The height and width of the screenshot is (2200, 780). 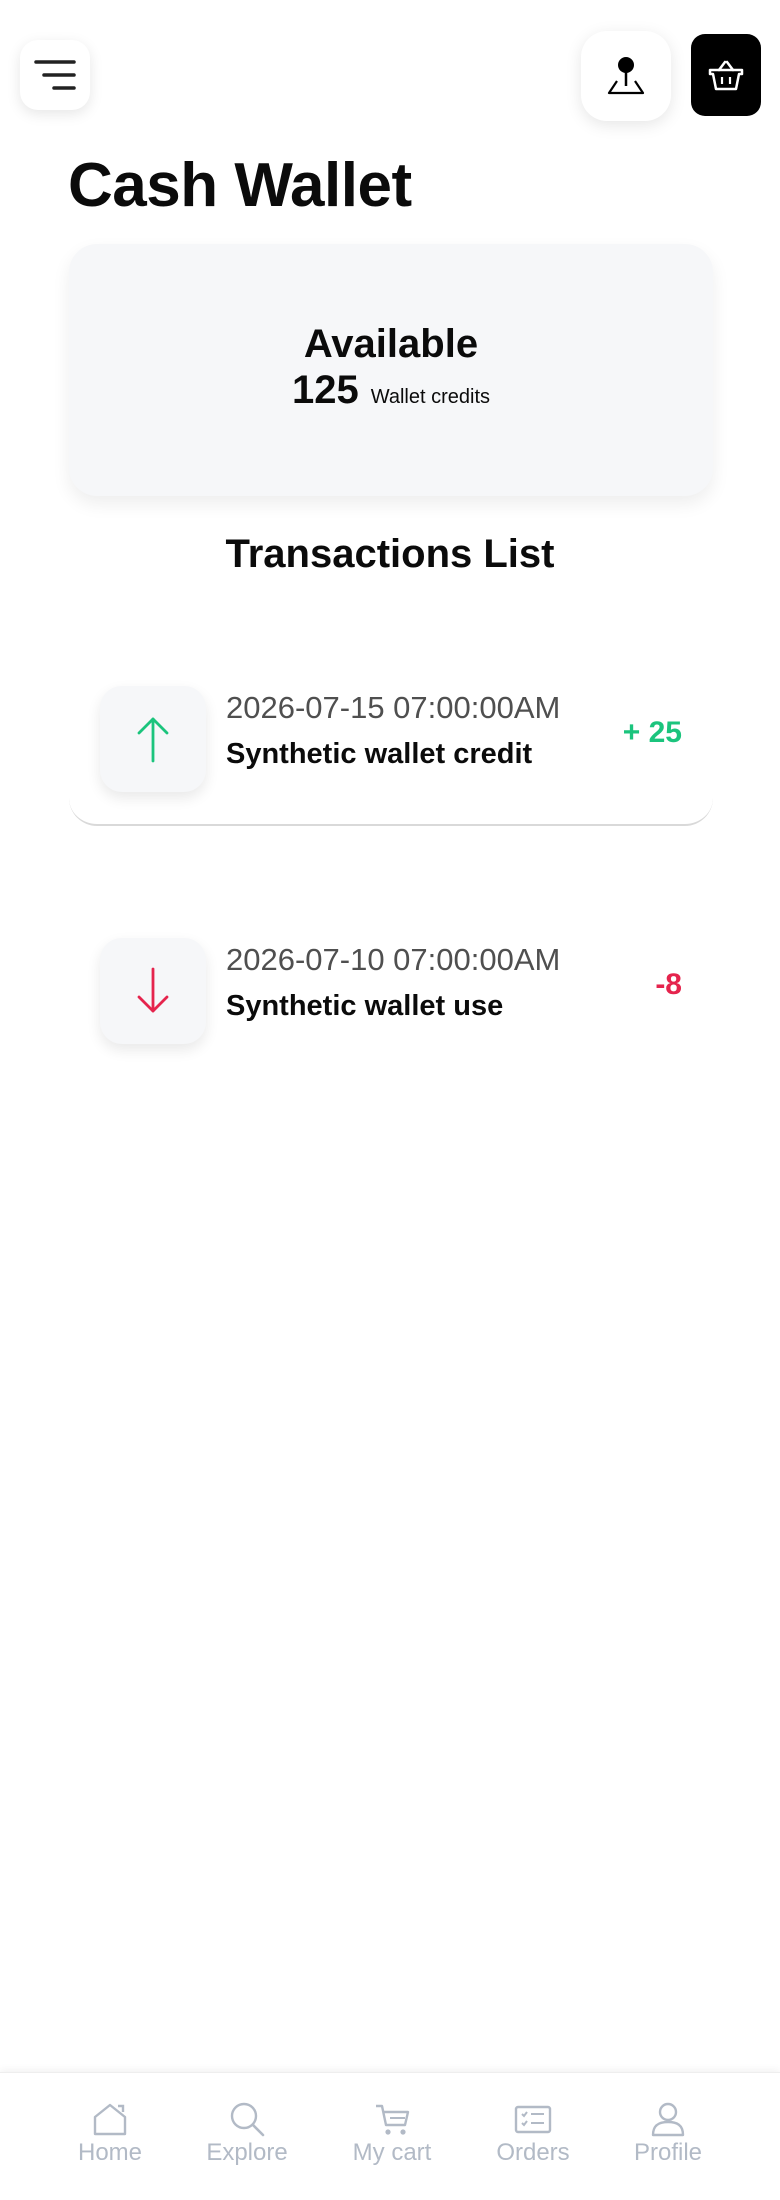 I want to click on transaction-amount: + 25, so click(x=652, y=732).